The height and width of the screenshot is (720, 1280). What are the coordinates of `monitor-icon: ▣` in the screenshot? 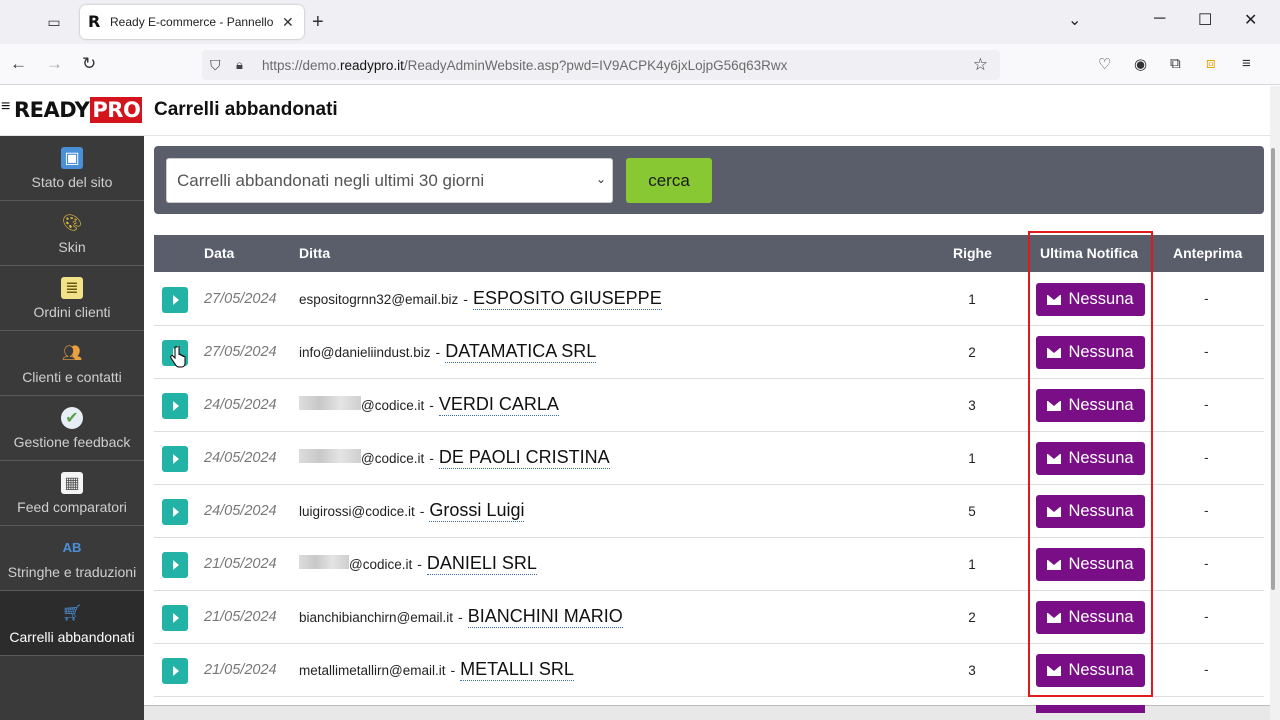 It's located at (72, 157).